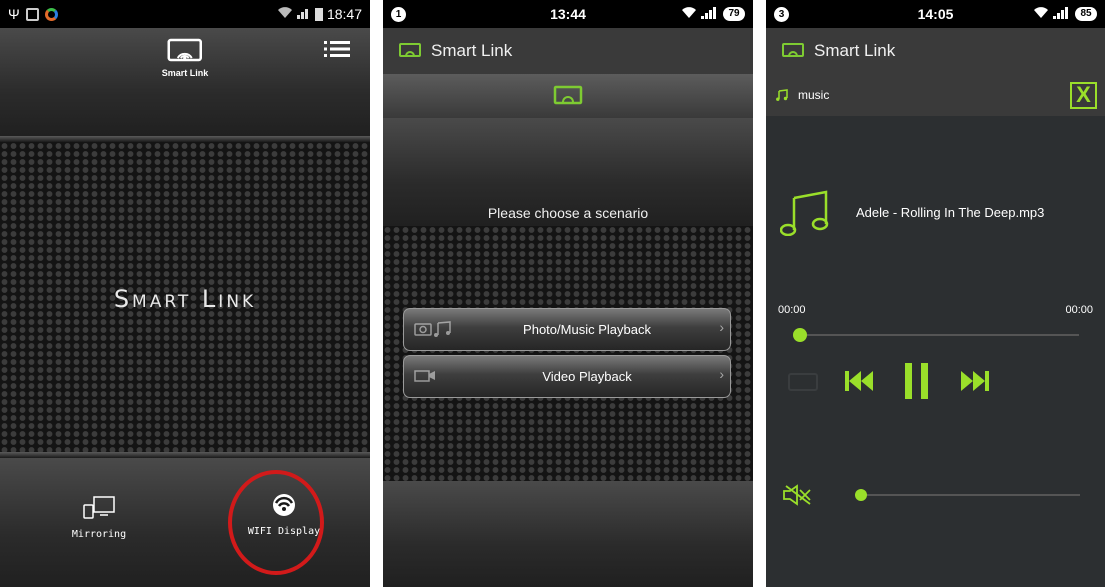 The height and width of the screenshot is (587, 1105). Describe the element at coordinates (800, 335) in the screenshot. I see `seek-knob` at that location.